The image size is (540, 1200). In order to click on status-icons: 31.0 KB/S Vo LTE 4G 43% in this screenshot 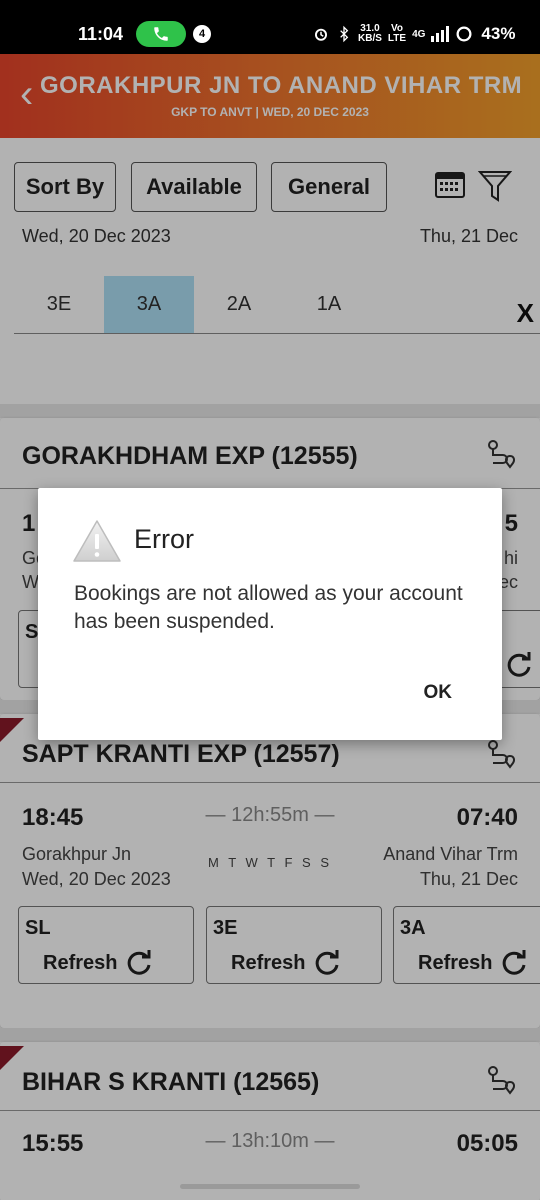, I will do `click(413, 34)`.